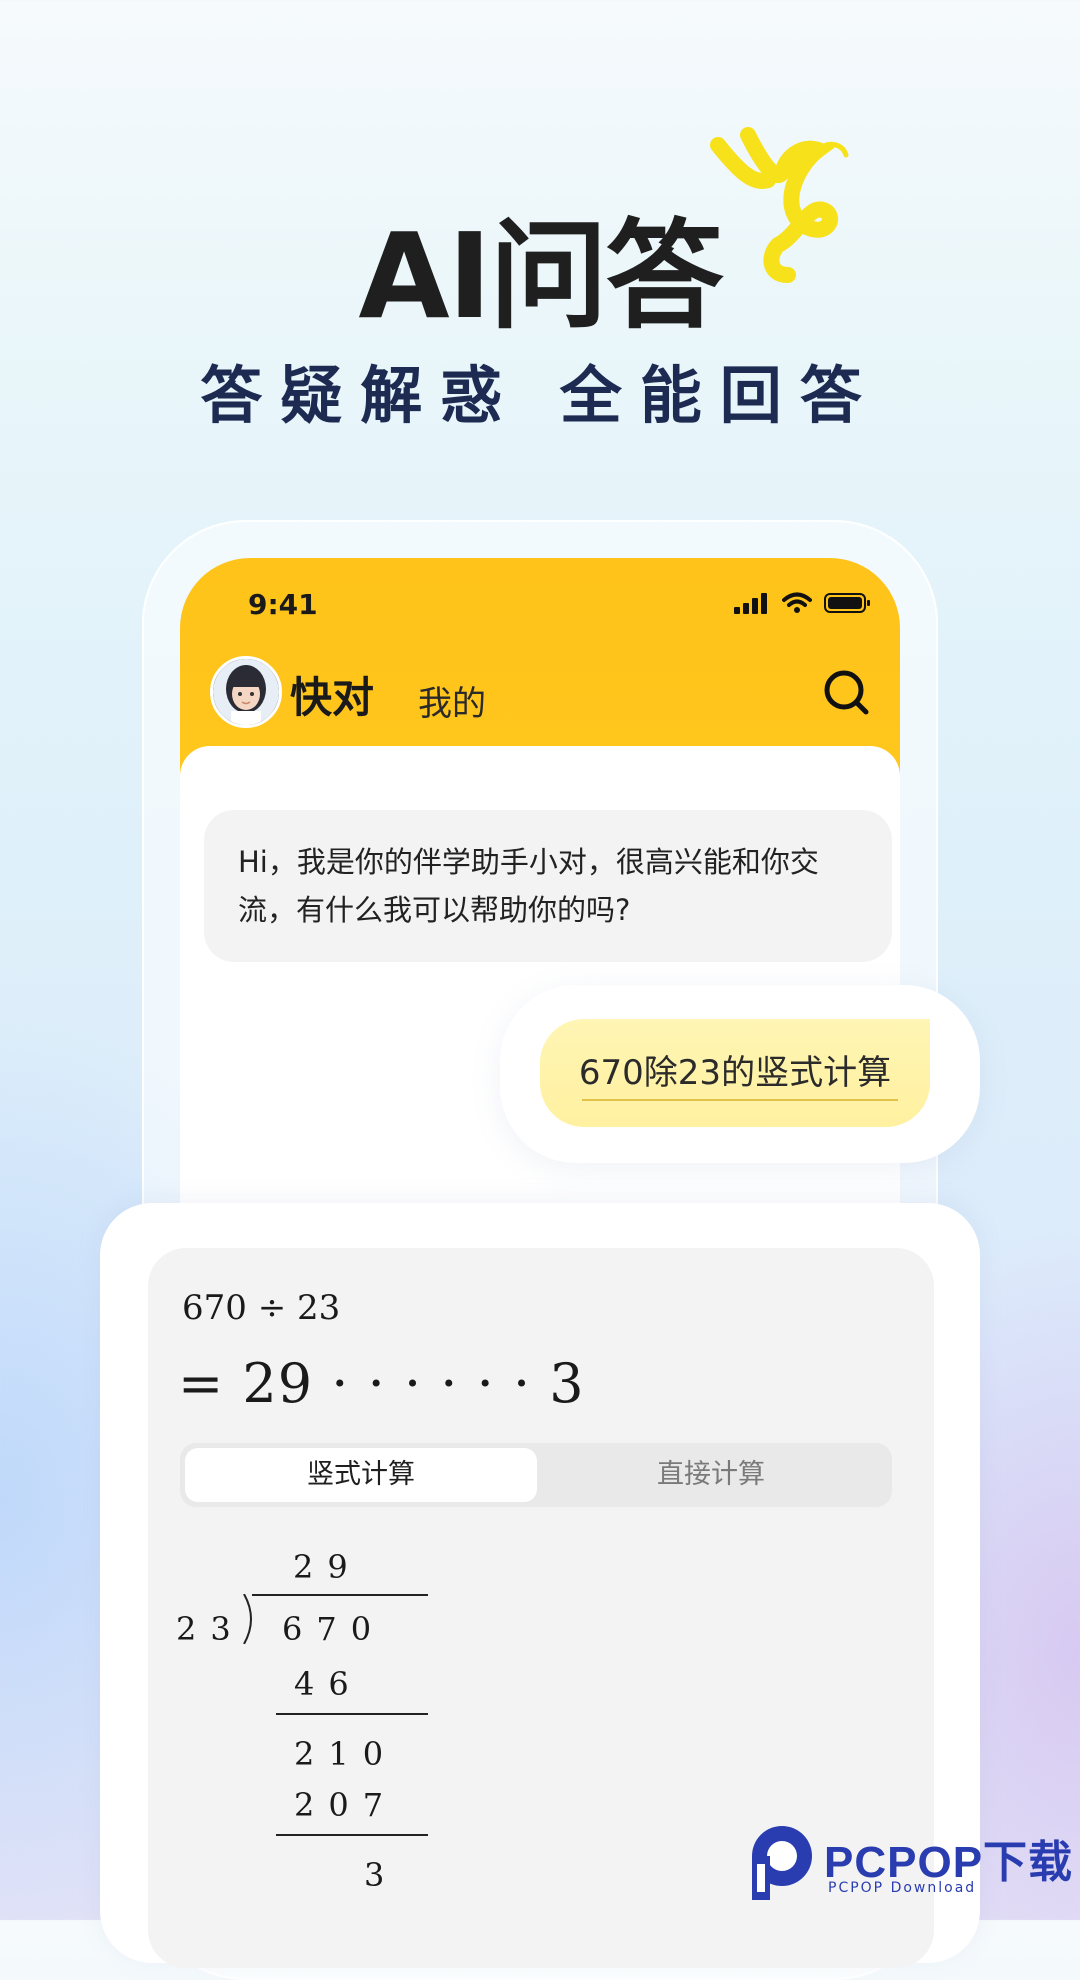 This screenshot has height=1980, width=1080. I want to click on user-message-bubble: 670除23的竖式计算, so click(735, 1073).